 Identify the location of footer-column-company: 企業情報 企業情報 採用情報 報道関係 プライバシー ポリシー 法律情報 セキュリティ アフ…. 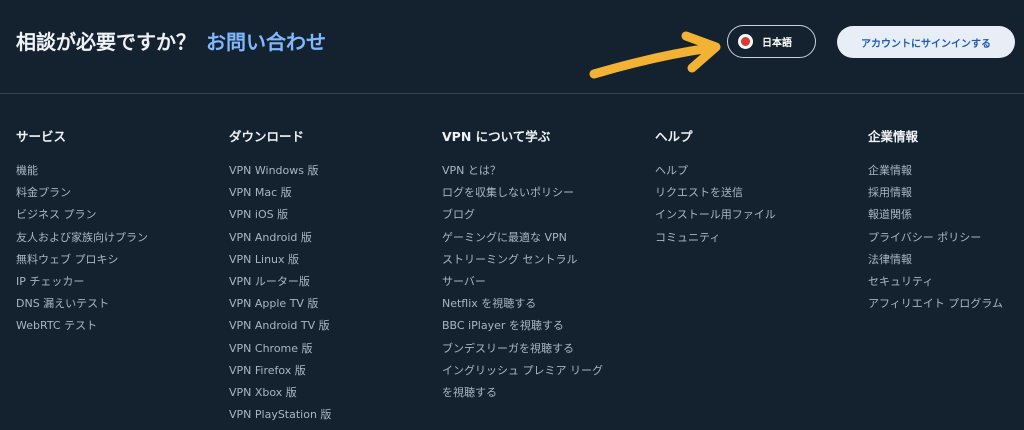
(935, 220).